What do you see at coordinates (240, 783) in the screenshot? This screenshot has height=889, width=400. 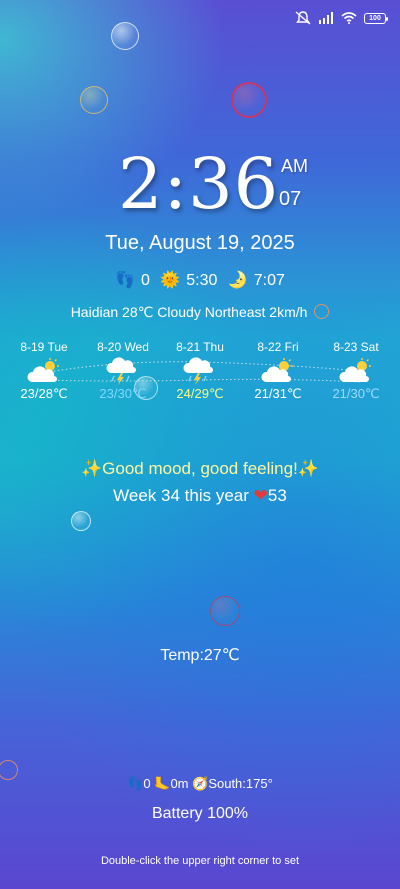 I see `compass-value: South:175°` at bounding box center [240, 783].